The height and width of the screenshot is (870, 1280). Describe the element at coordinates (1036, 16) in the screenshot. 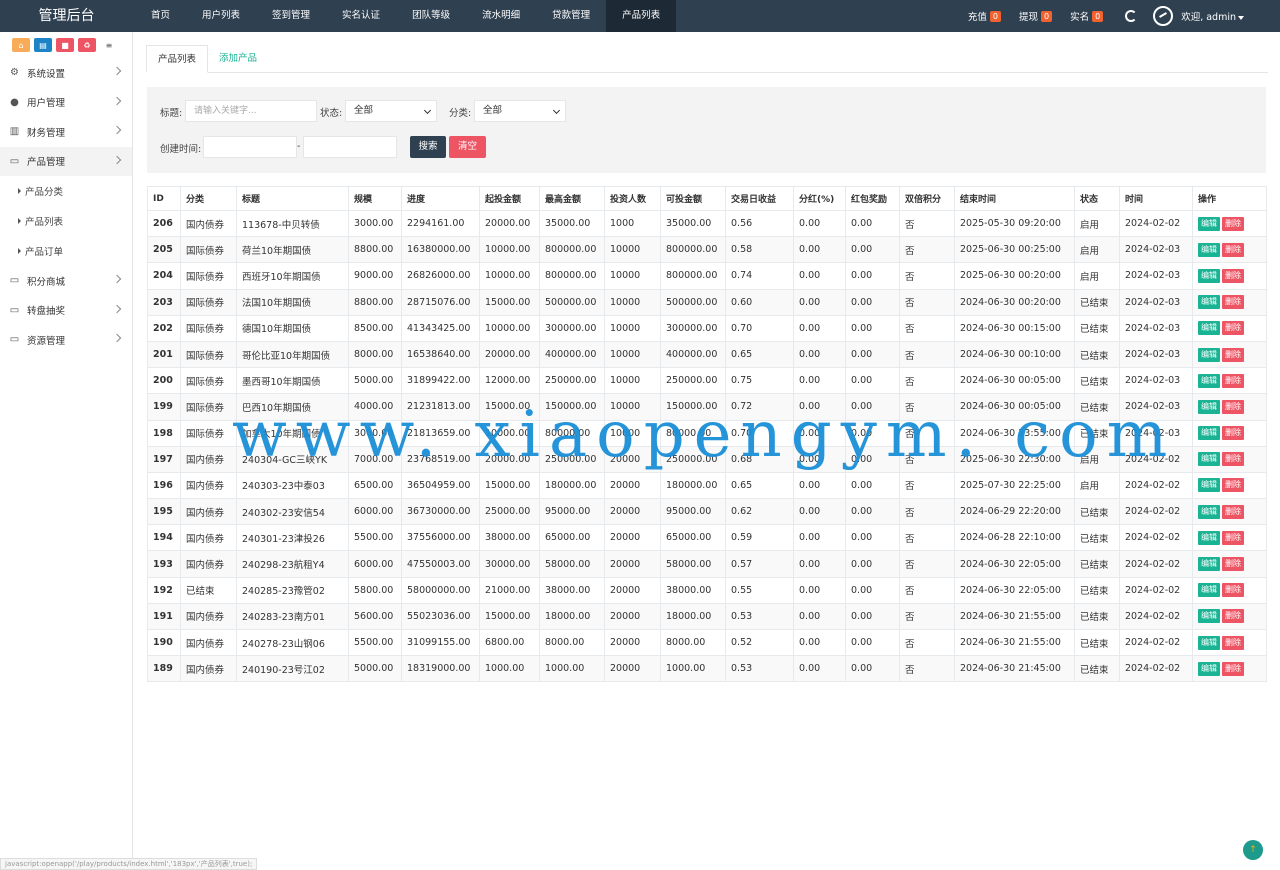

I see `counter-1: 提现 0` at that location.